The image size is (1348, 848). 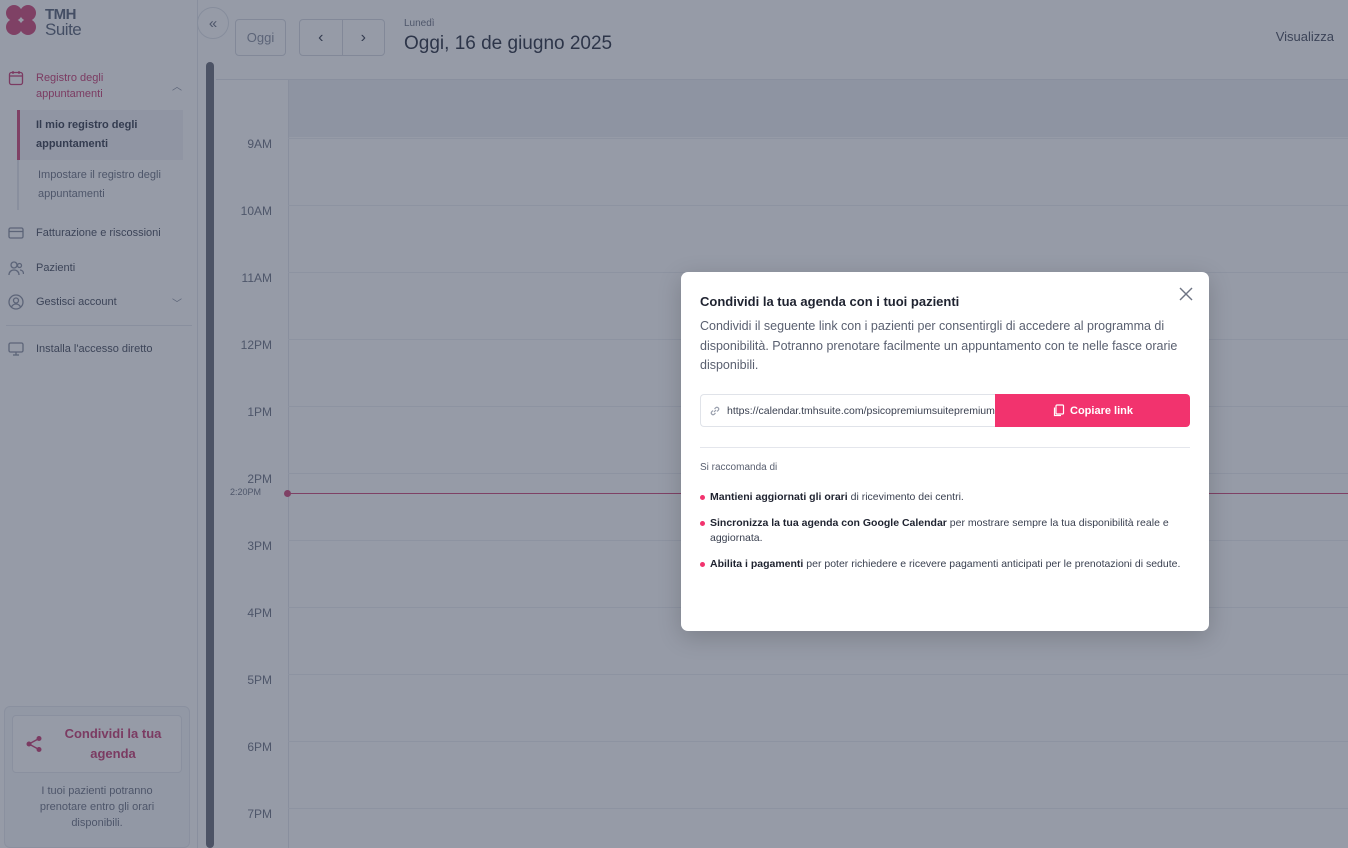 I want to click on recommendation-bold: Mantieni aggiornati gli orari, so click(x=779, y=497).